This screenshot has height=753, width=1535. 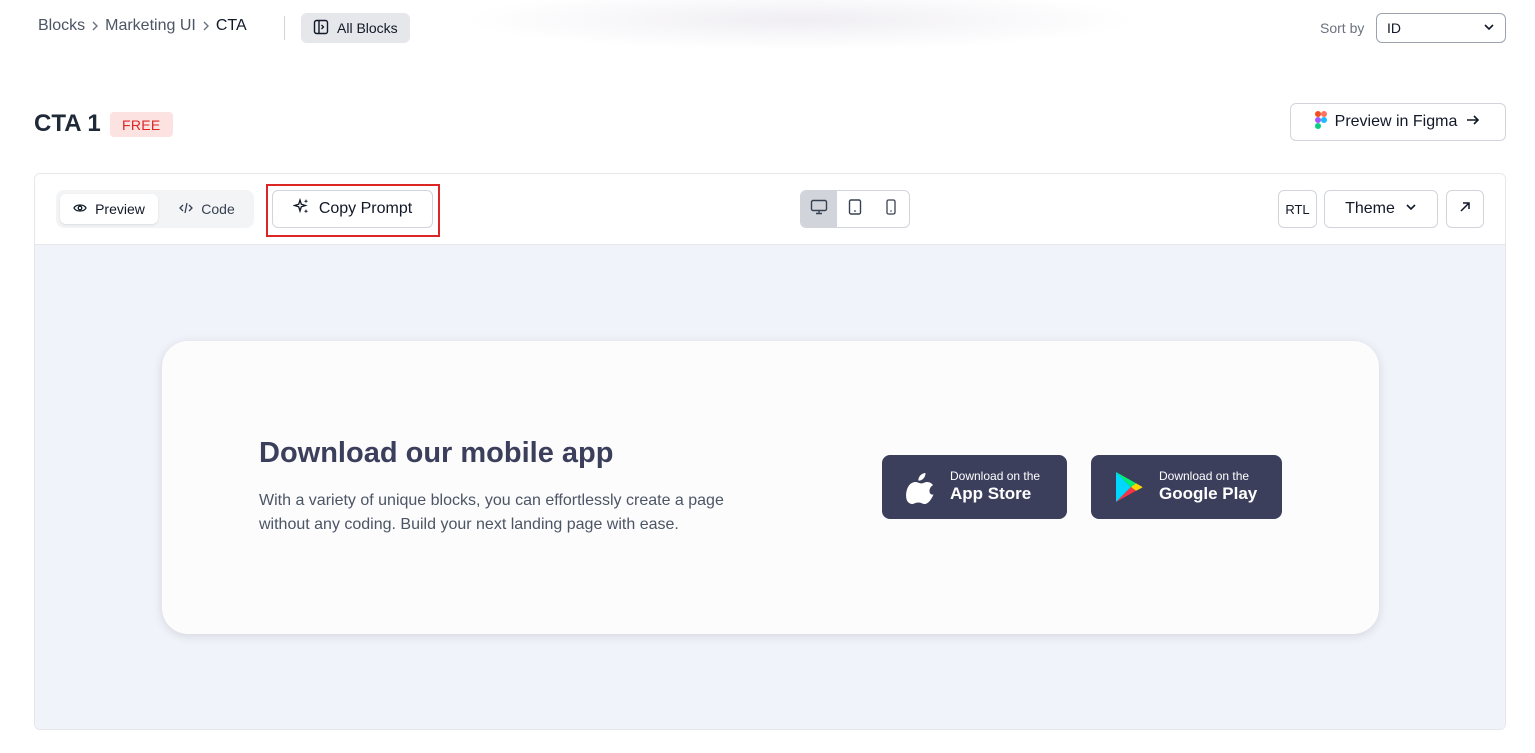 I want to click on mobile-icon, so click(x=891, y=209).